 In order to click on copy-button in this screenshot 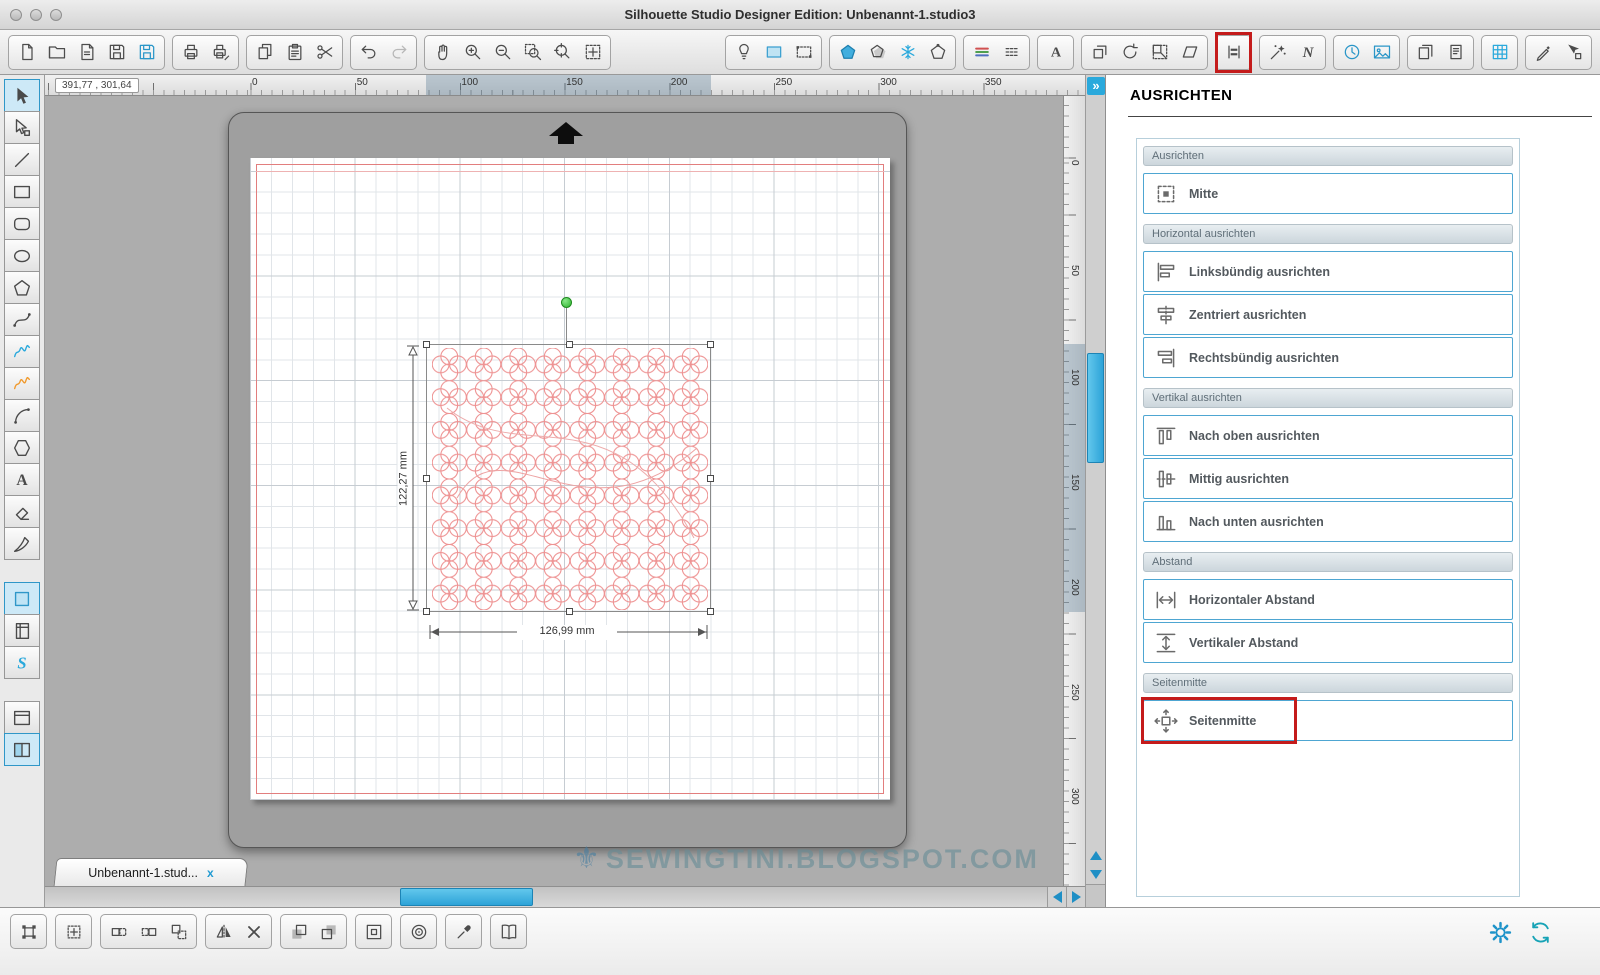, I will do `click(264, 52)`.